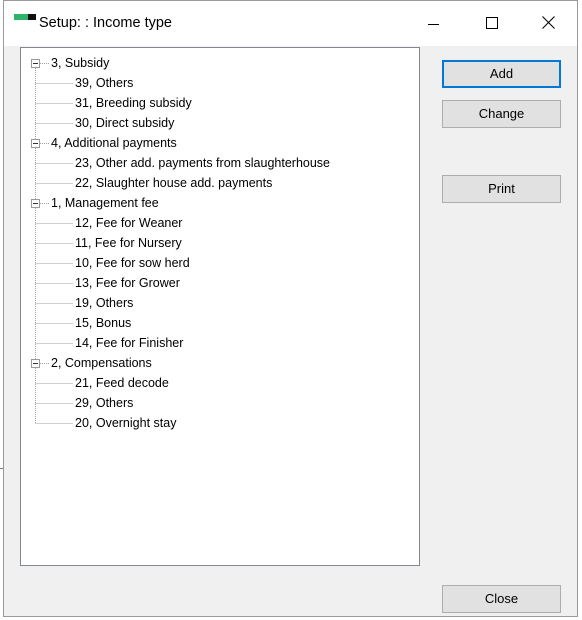  I want to click on close-icon, so click(548, 22).